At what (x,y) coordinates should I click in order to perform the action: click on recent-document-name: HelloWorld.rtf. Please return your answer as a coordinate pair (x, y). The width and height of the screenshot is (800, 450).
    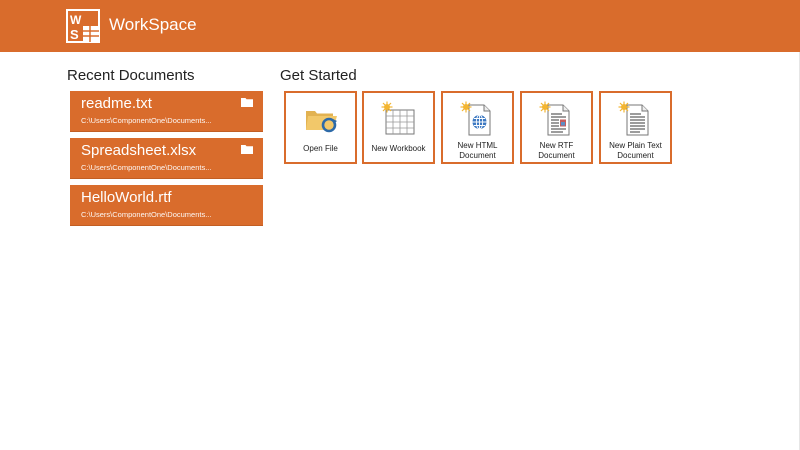
    Looking at the image, I should click on (126, 197).